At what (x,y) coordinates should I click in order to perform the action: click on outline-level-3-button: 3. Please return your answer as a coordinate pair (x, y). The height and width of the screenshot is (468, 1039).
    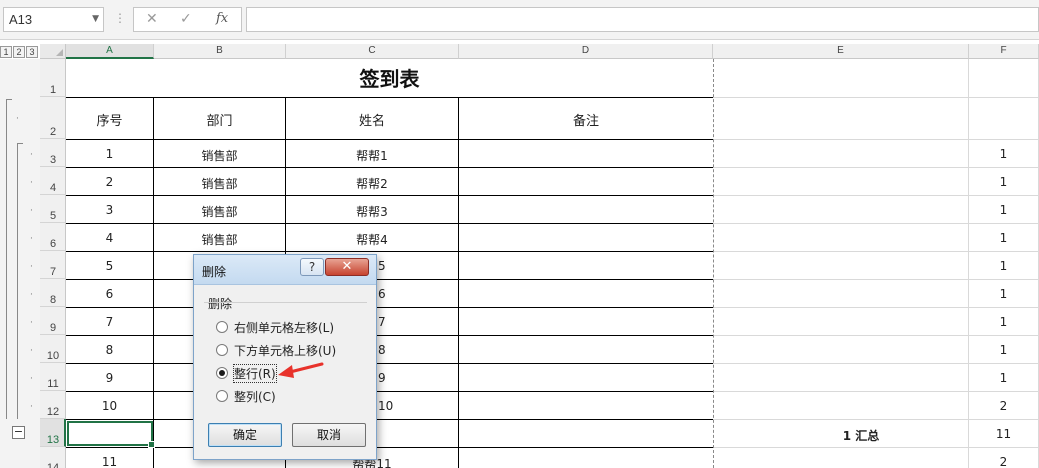
    Looking at the image, I should click on (32, 52).